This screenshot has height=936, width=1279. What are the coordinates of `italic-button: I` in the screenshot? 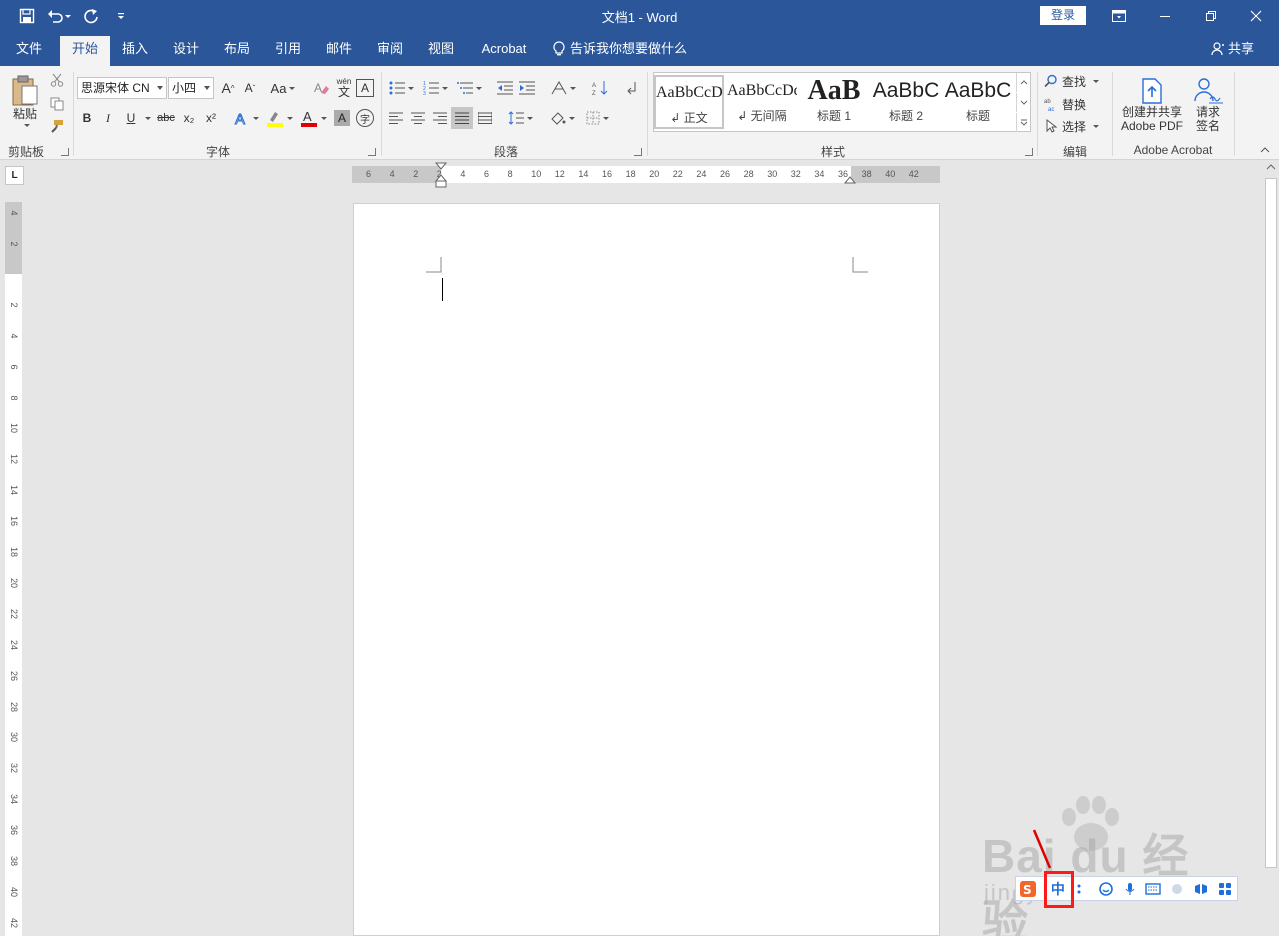 It's located at (108, 118).